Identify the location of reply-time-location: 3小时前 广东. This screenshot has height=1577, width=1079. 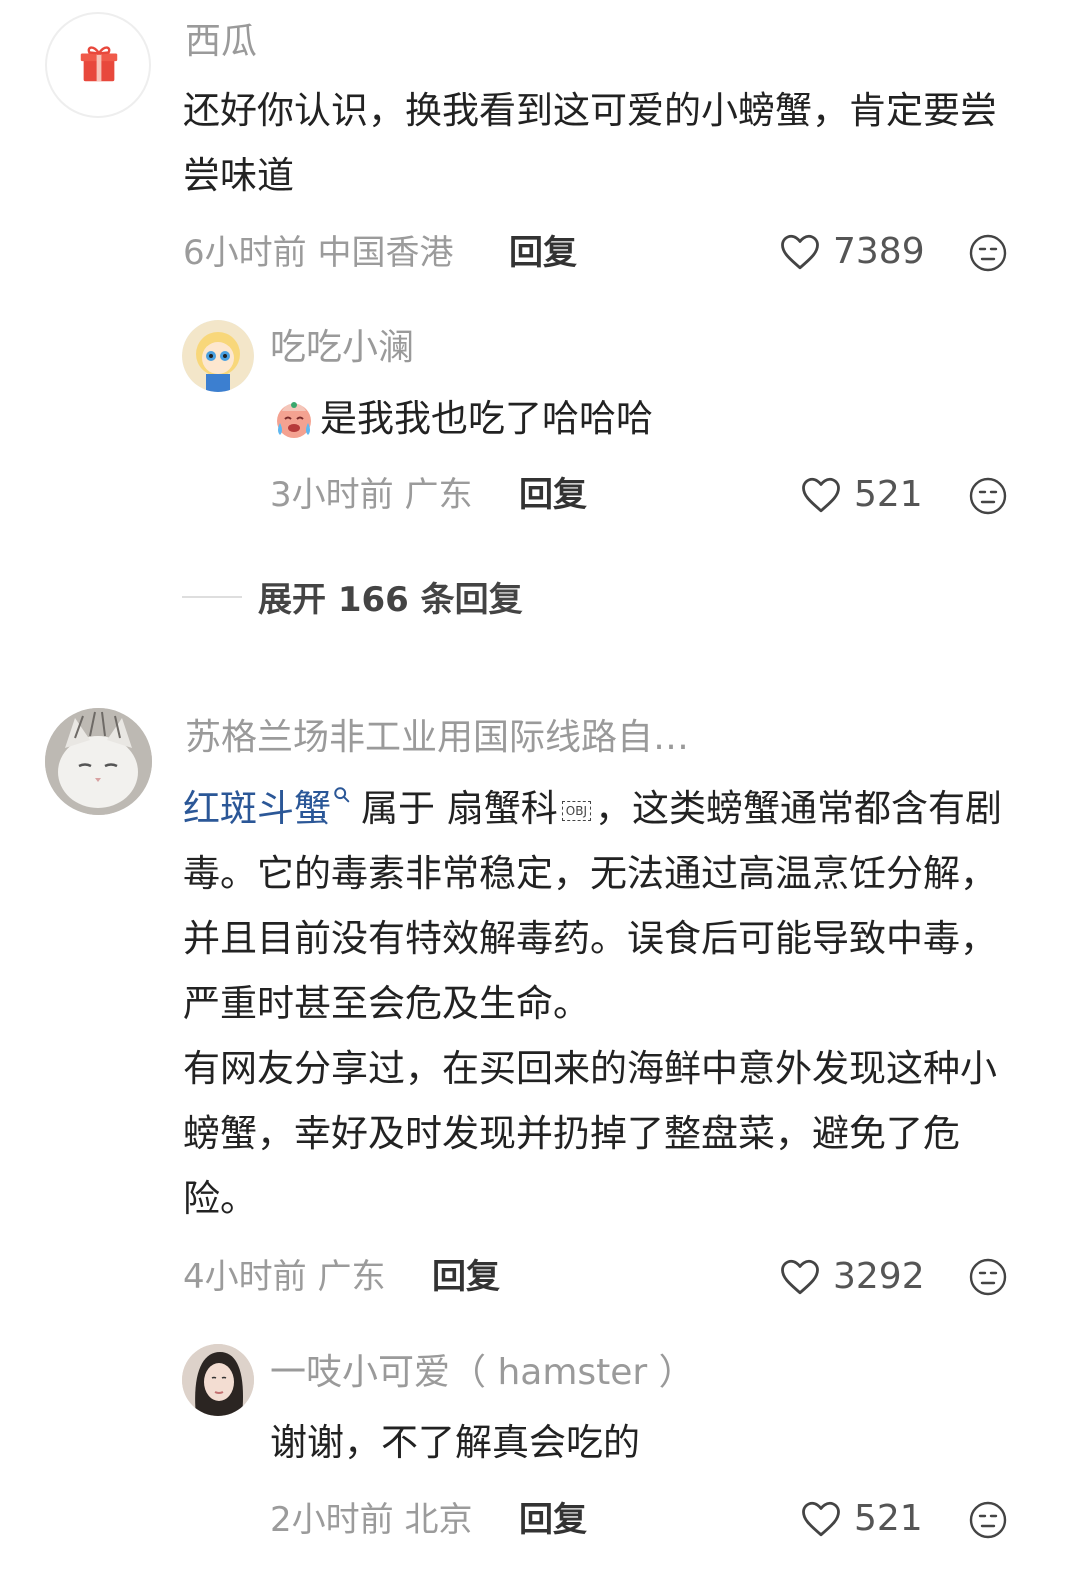
(371, 495).